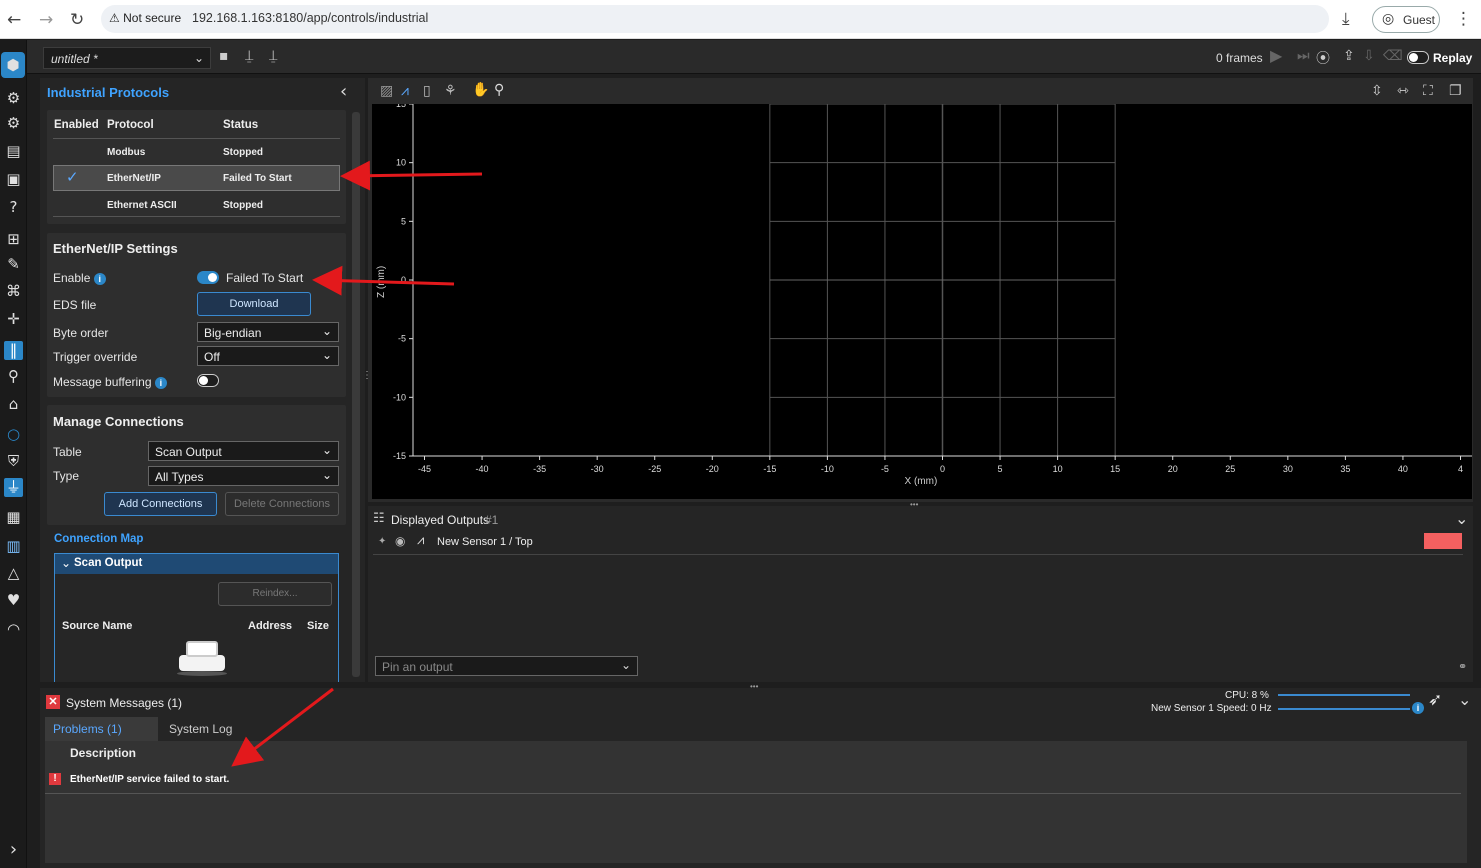  I want to click on gear-icon: ⚙, so click(13, 123).